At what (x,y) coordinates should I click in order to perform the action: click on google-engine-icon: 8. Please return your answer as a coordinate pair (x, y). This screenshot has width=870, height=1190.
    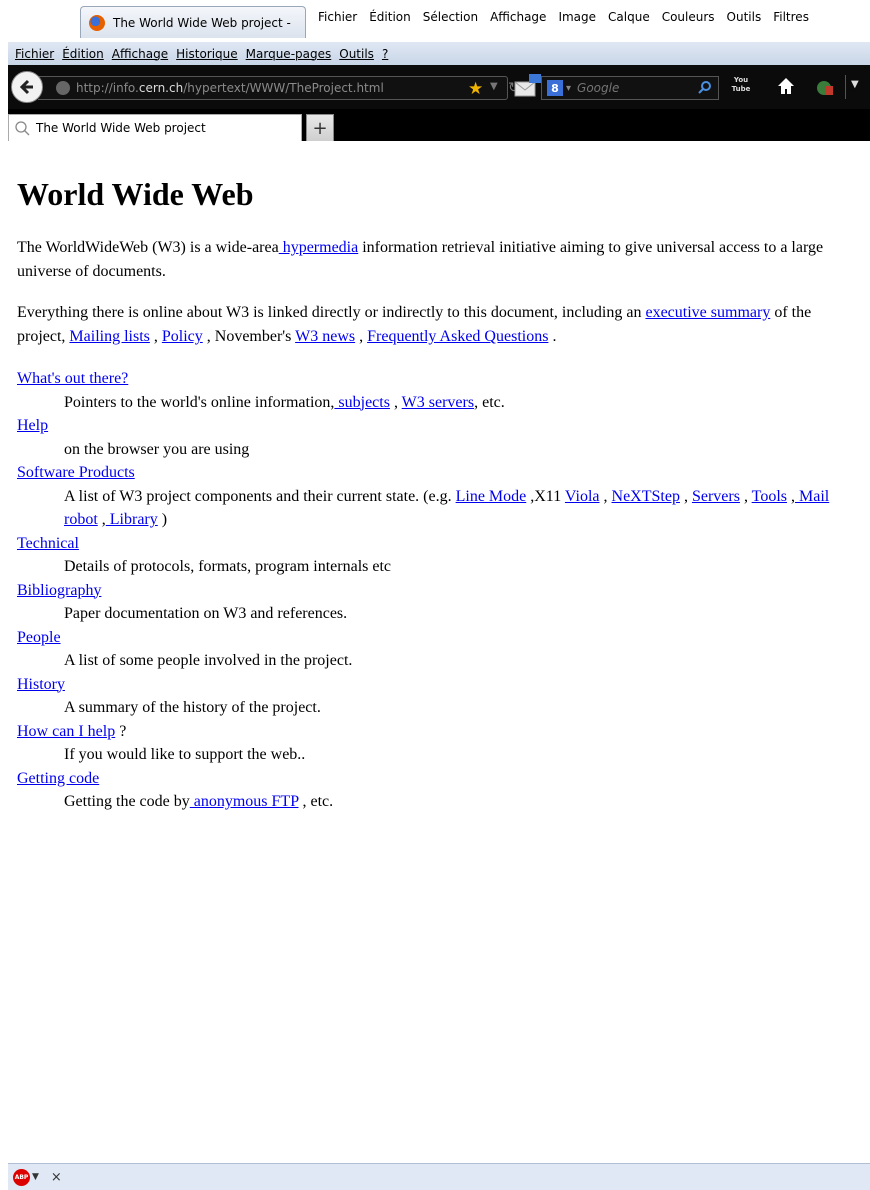
    Looking at the image, I should click on (555, 88).